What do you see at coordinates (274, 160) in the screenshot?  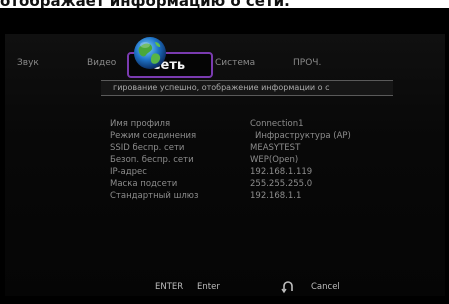 I see `info-value: WEP(Open)` at bounding box center [274, 160].